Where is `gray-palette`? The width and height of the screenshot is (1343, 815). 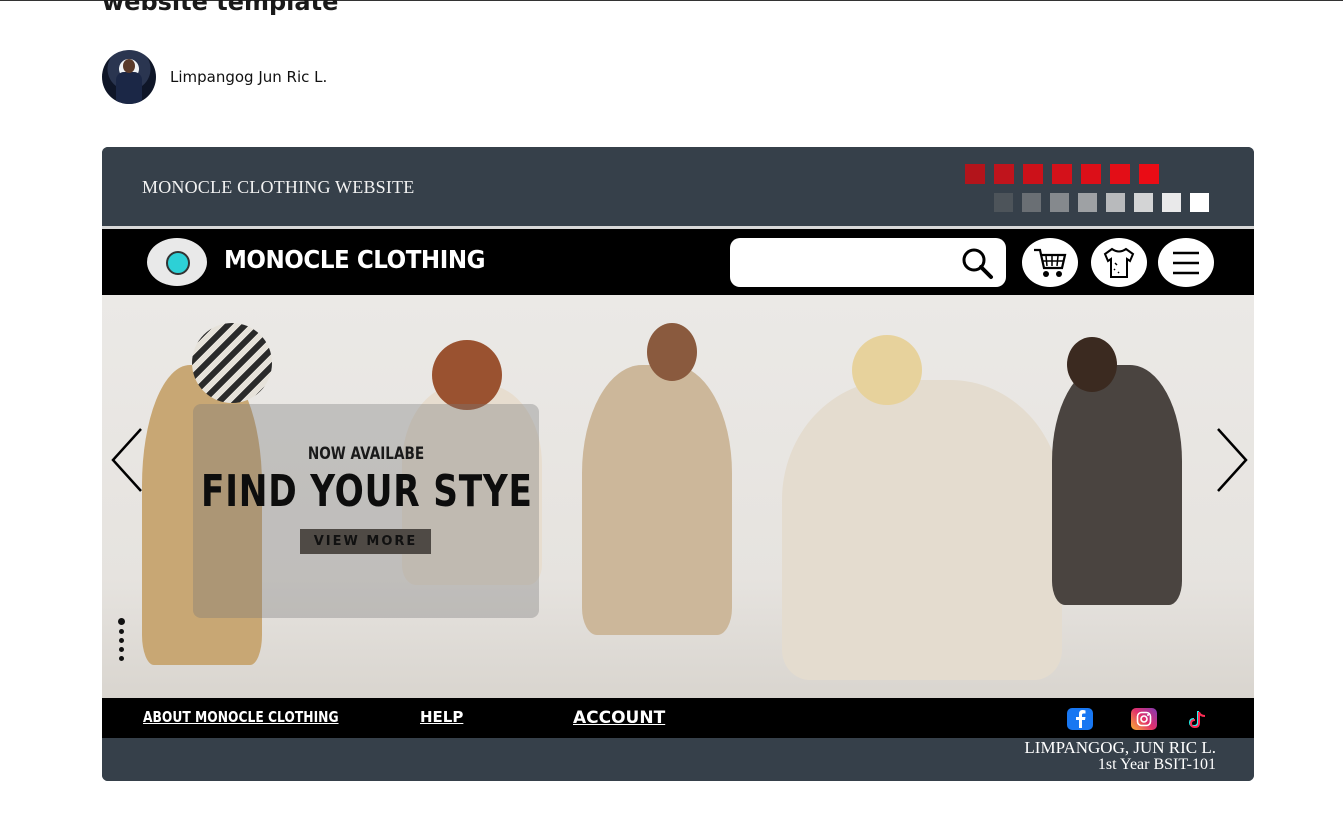 gray-palette is located at coordinates (1101, 202).